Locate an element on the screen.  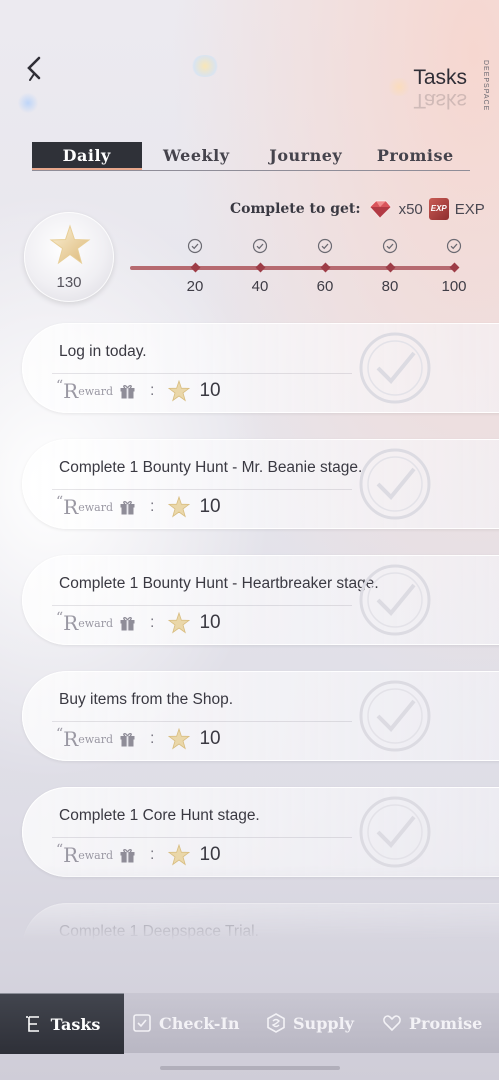
milestone-label: 100 is located at coordinates (454, 286).